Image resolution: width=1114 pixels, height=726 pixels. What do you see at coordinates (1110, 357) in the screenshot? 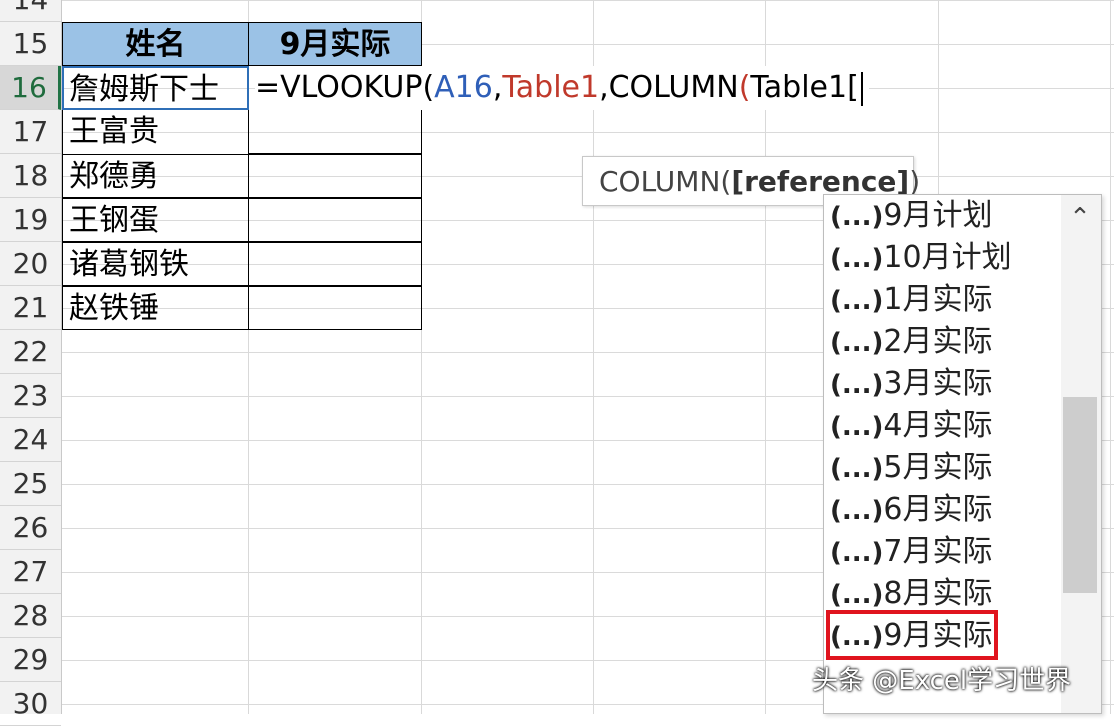
I see `column-gridline` at bounding box center [1110, 357].